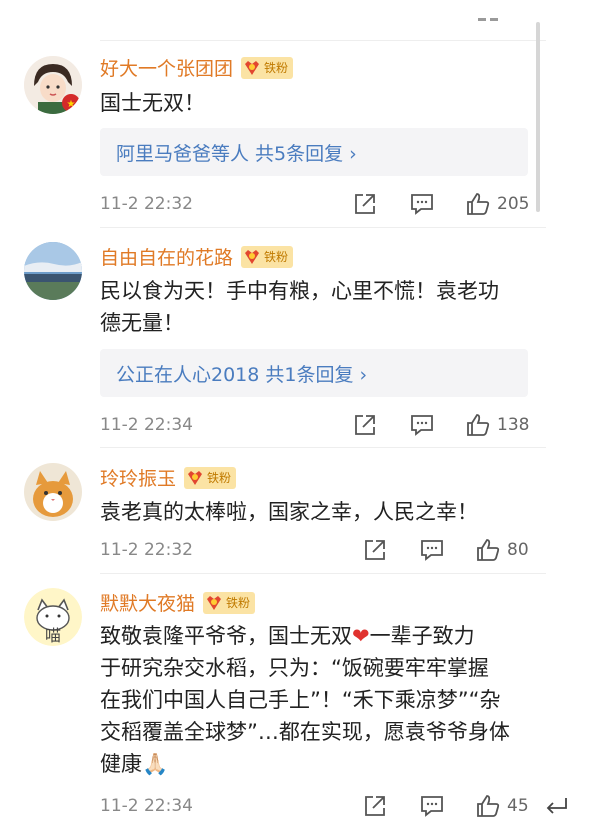 Image resolution: width=594 pixels, height=824 pixels. I want to click on comment-line: 德无量！, so click(142, 323).